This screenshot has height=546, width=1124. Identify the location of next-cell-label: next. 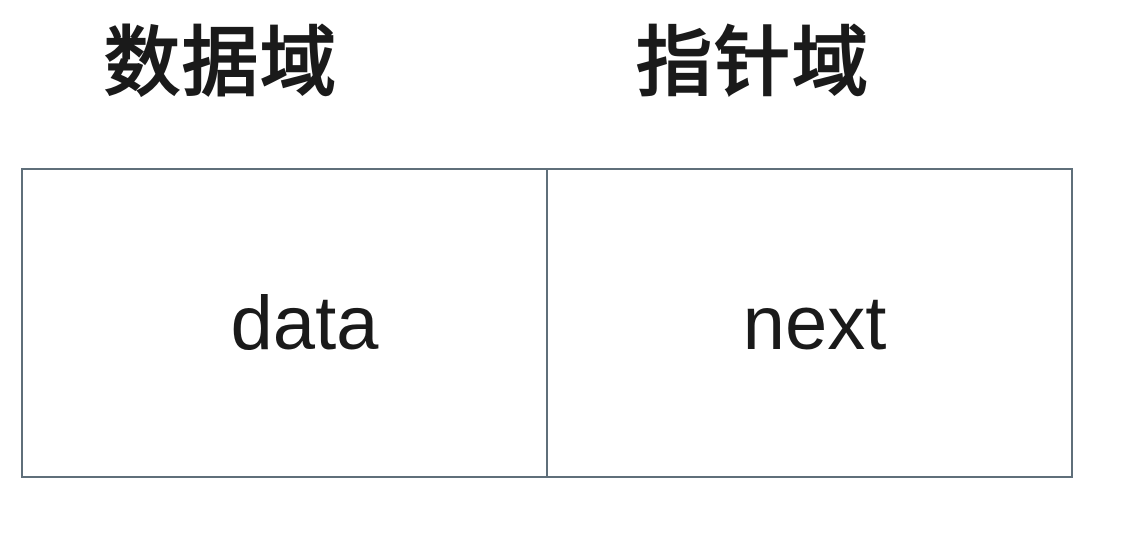
(814, 323).